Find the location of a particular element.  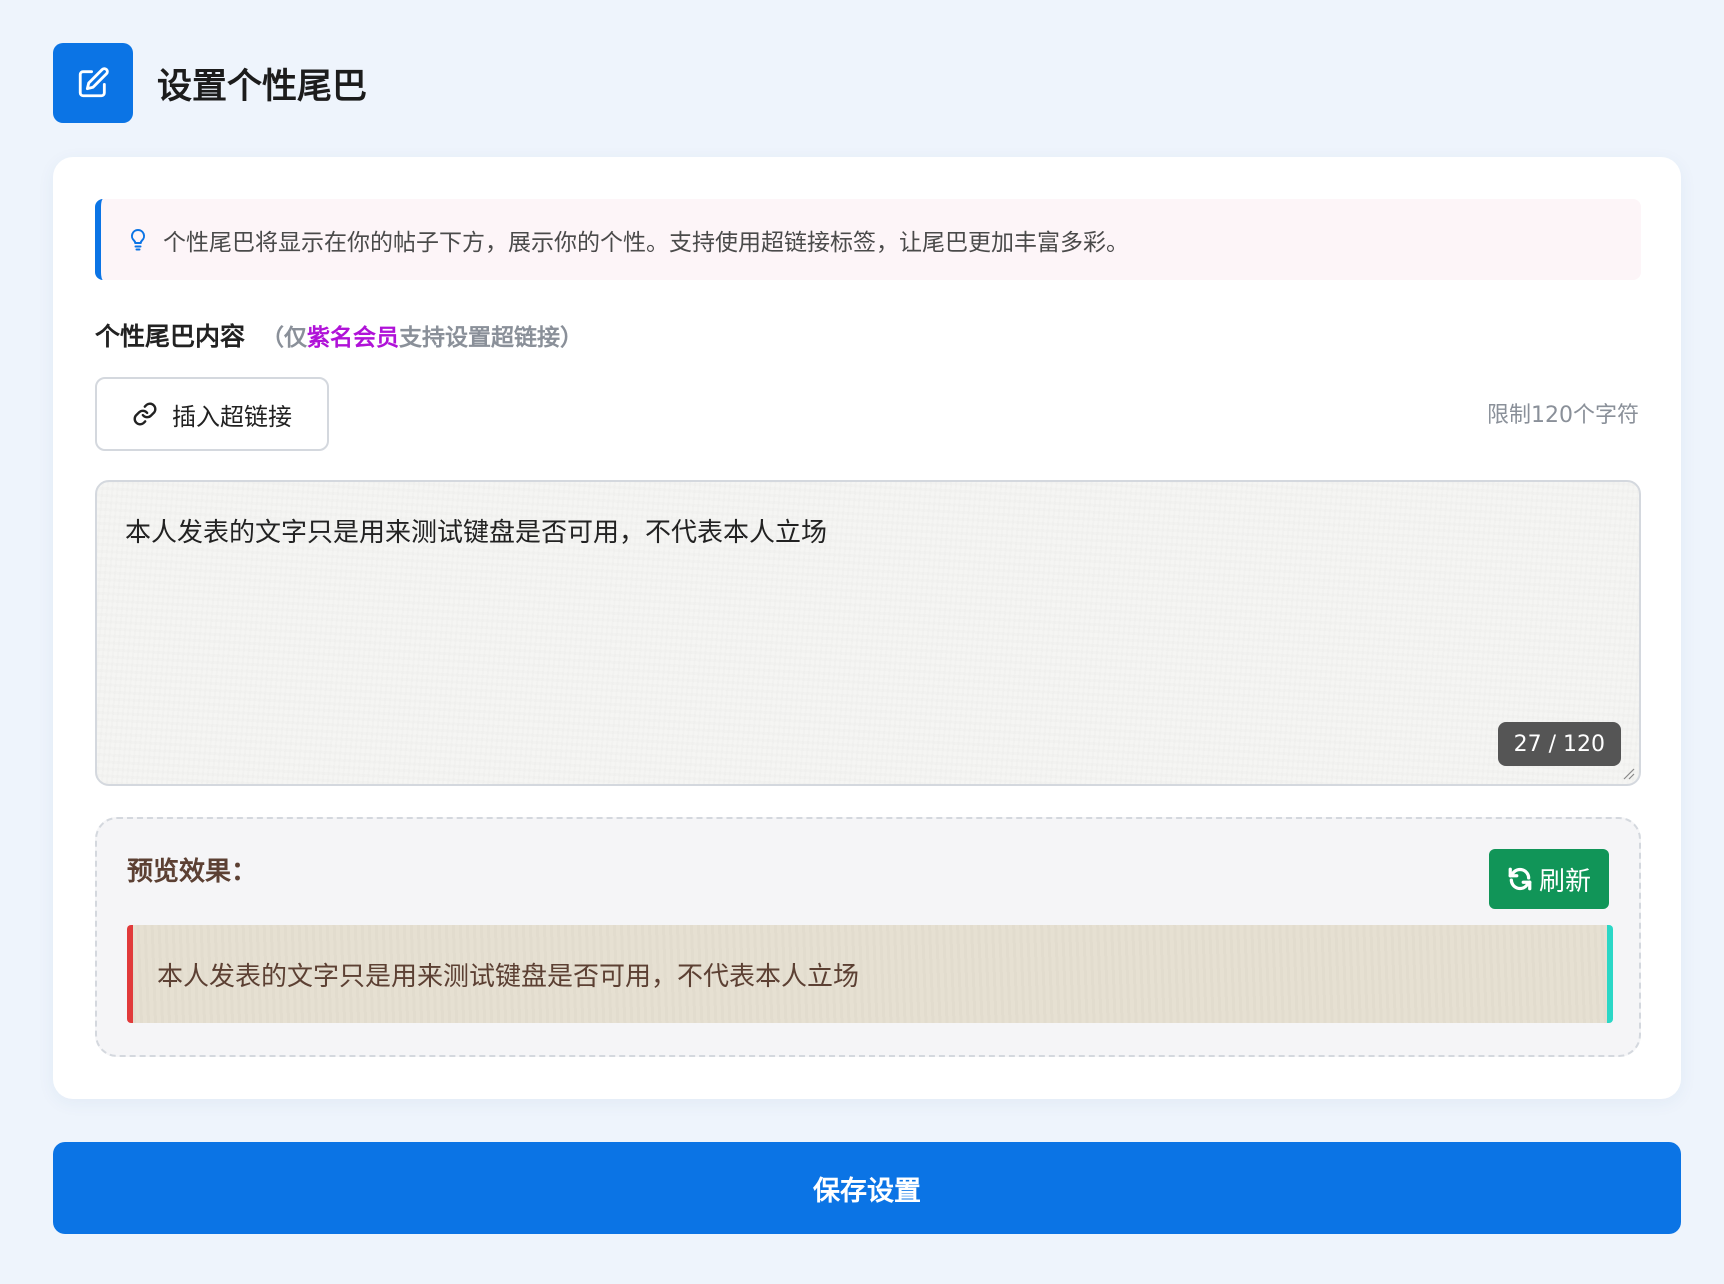

preview-title: 预览效果： is located at coordinates (192, 872).